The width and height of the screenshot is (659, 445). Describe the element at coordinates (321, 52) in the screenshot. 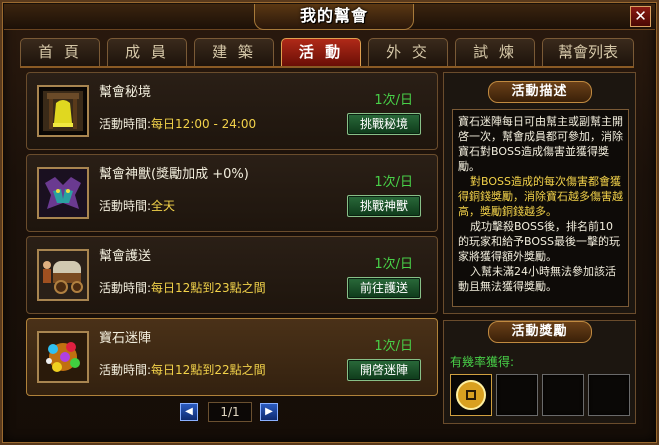

I see `tab-activities: 活 動` at that location.